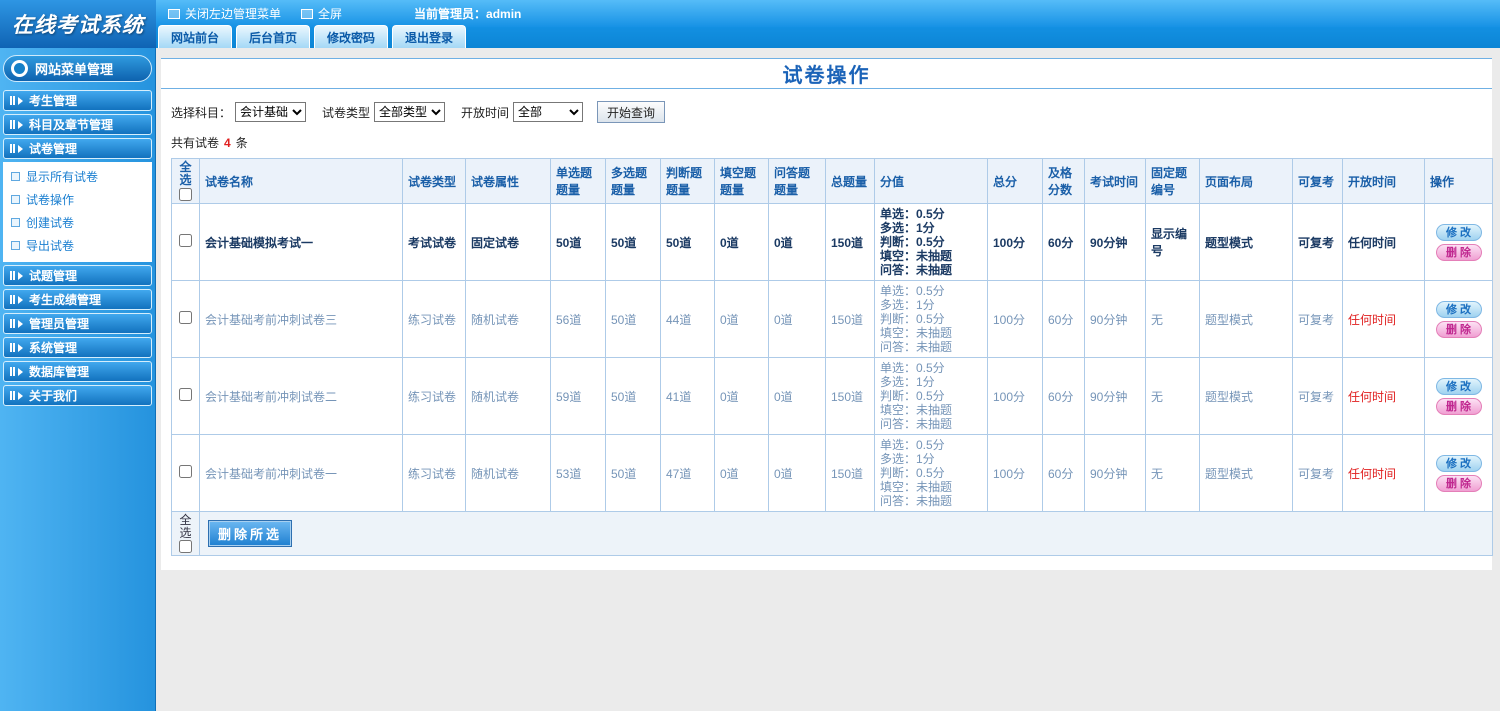 The height and width of the screenshot is (711, 1500). What do you see at coordinates (687, 242) in the screenshot?
I see `cell-judge: 50道` at bounding box center [687, 242].